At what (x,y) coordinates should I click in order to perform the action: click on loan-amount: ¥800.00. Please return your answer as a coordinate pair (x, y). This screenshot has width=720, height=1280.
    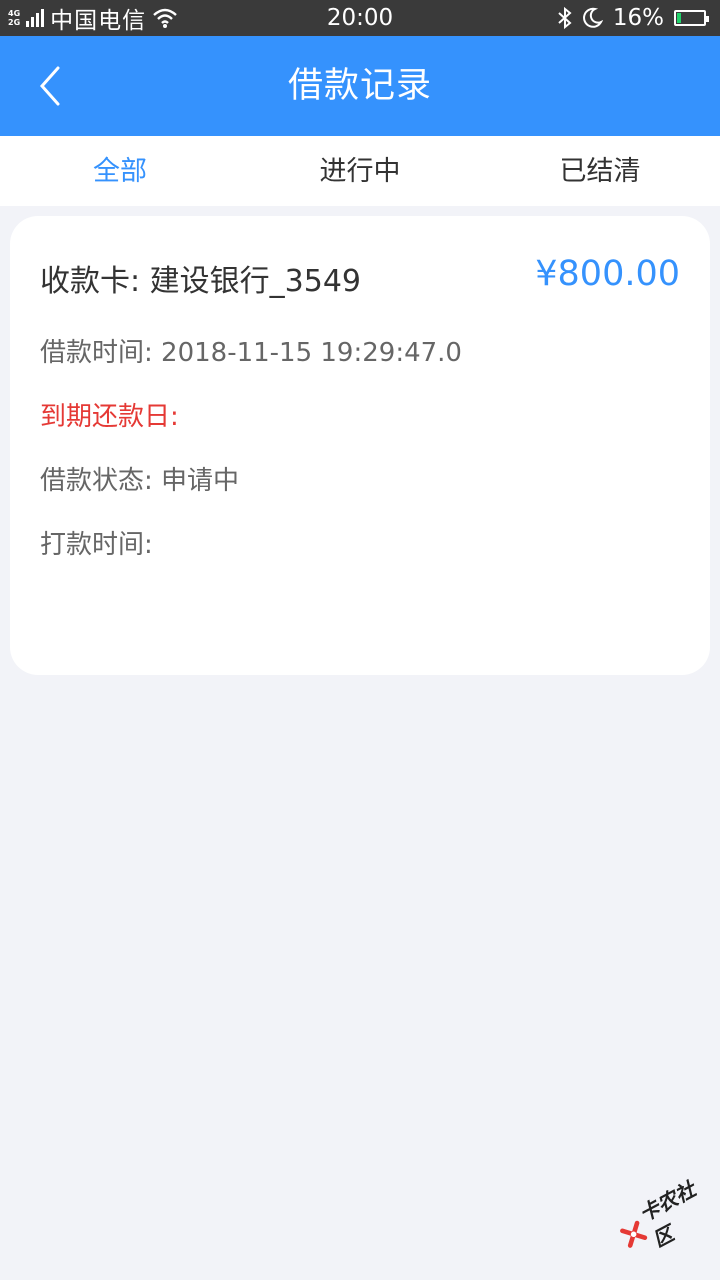
    Looking at the image, I should click on (607, 274).